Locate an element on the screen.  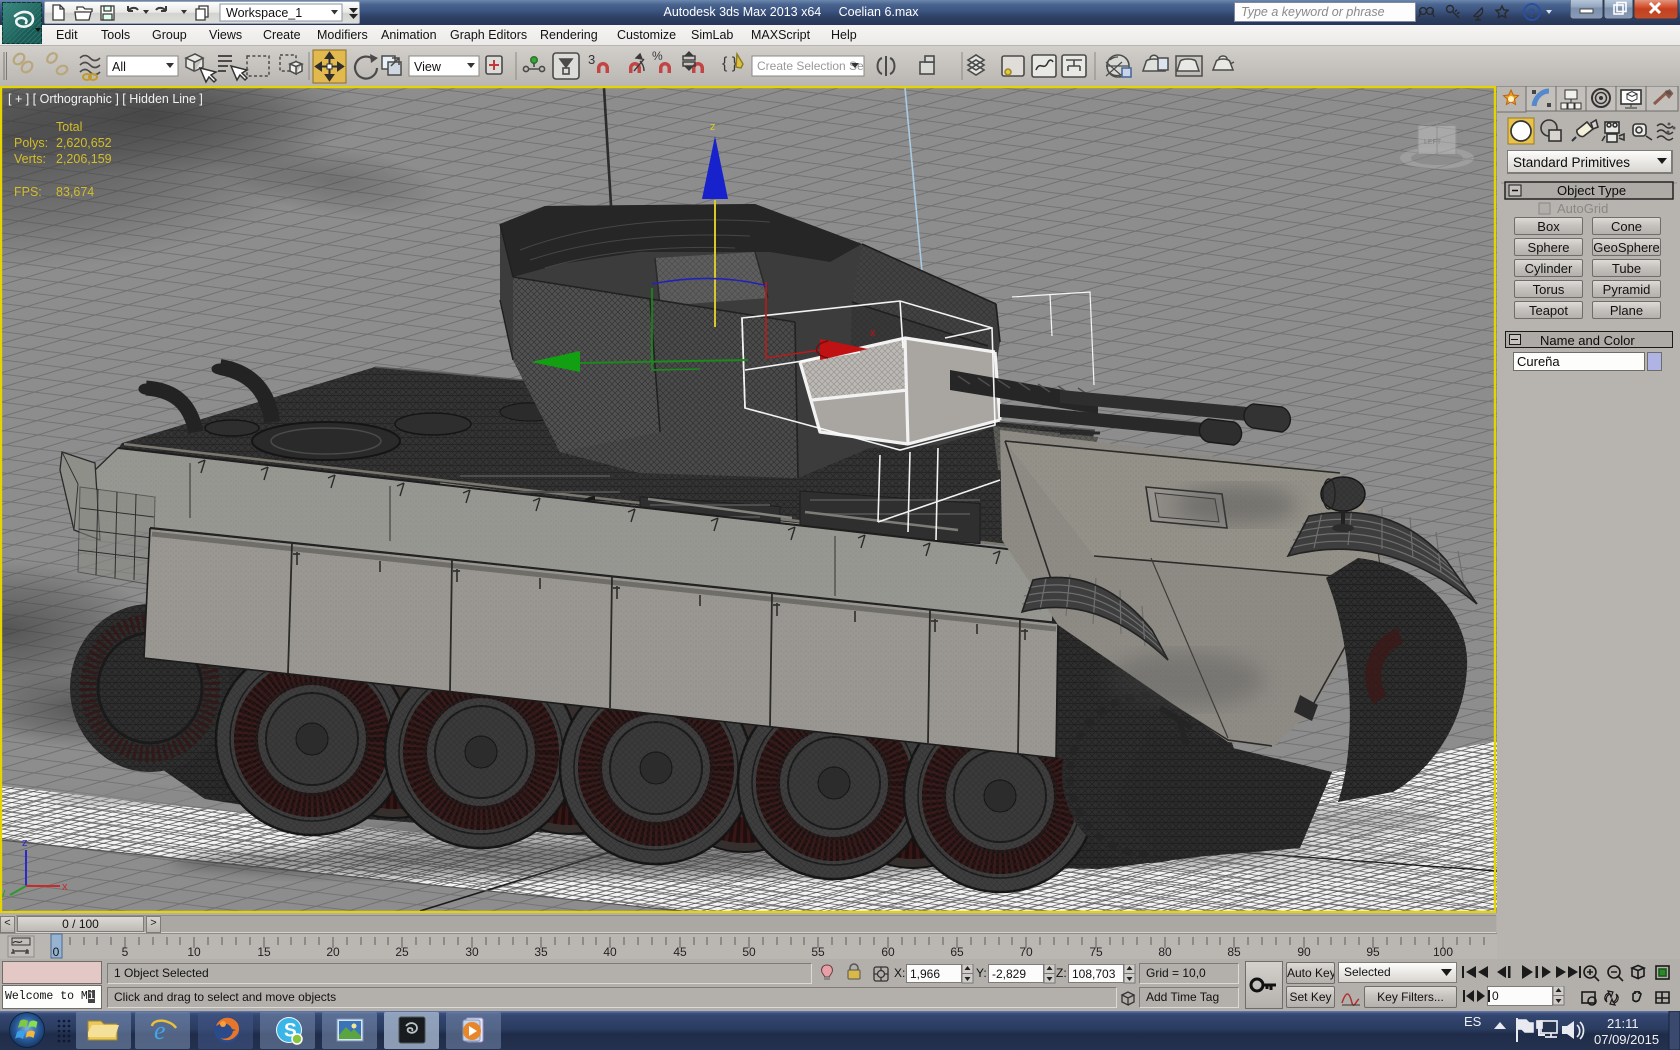
svg-text: 55 is located at coordinates (818, 952).